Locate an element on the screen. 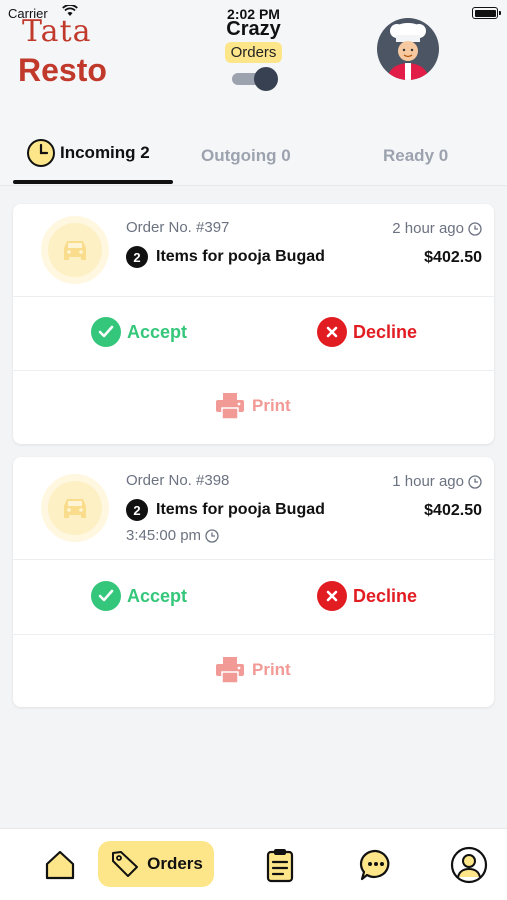 Image resolution: width=507 pixels, height=900 pixels. nav-home is located at coordinates (60, 865).